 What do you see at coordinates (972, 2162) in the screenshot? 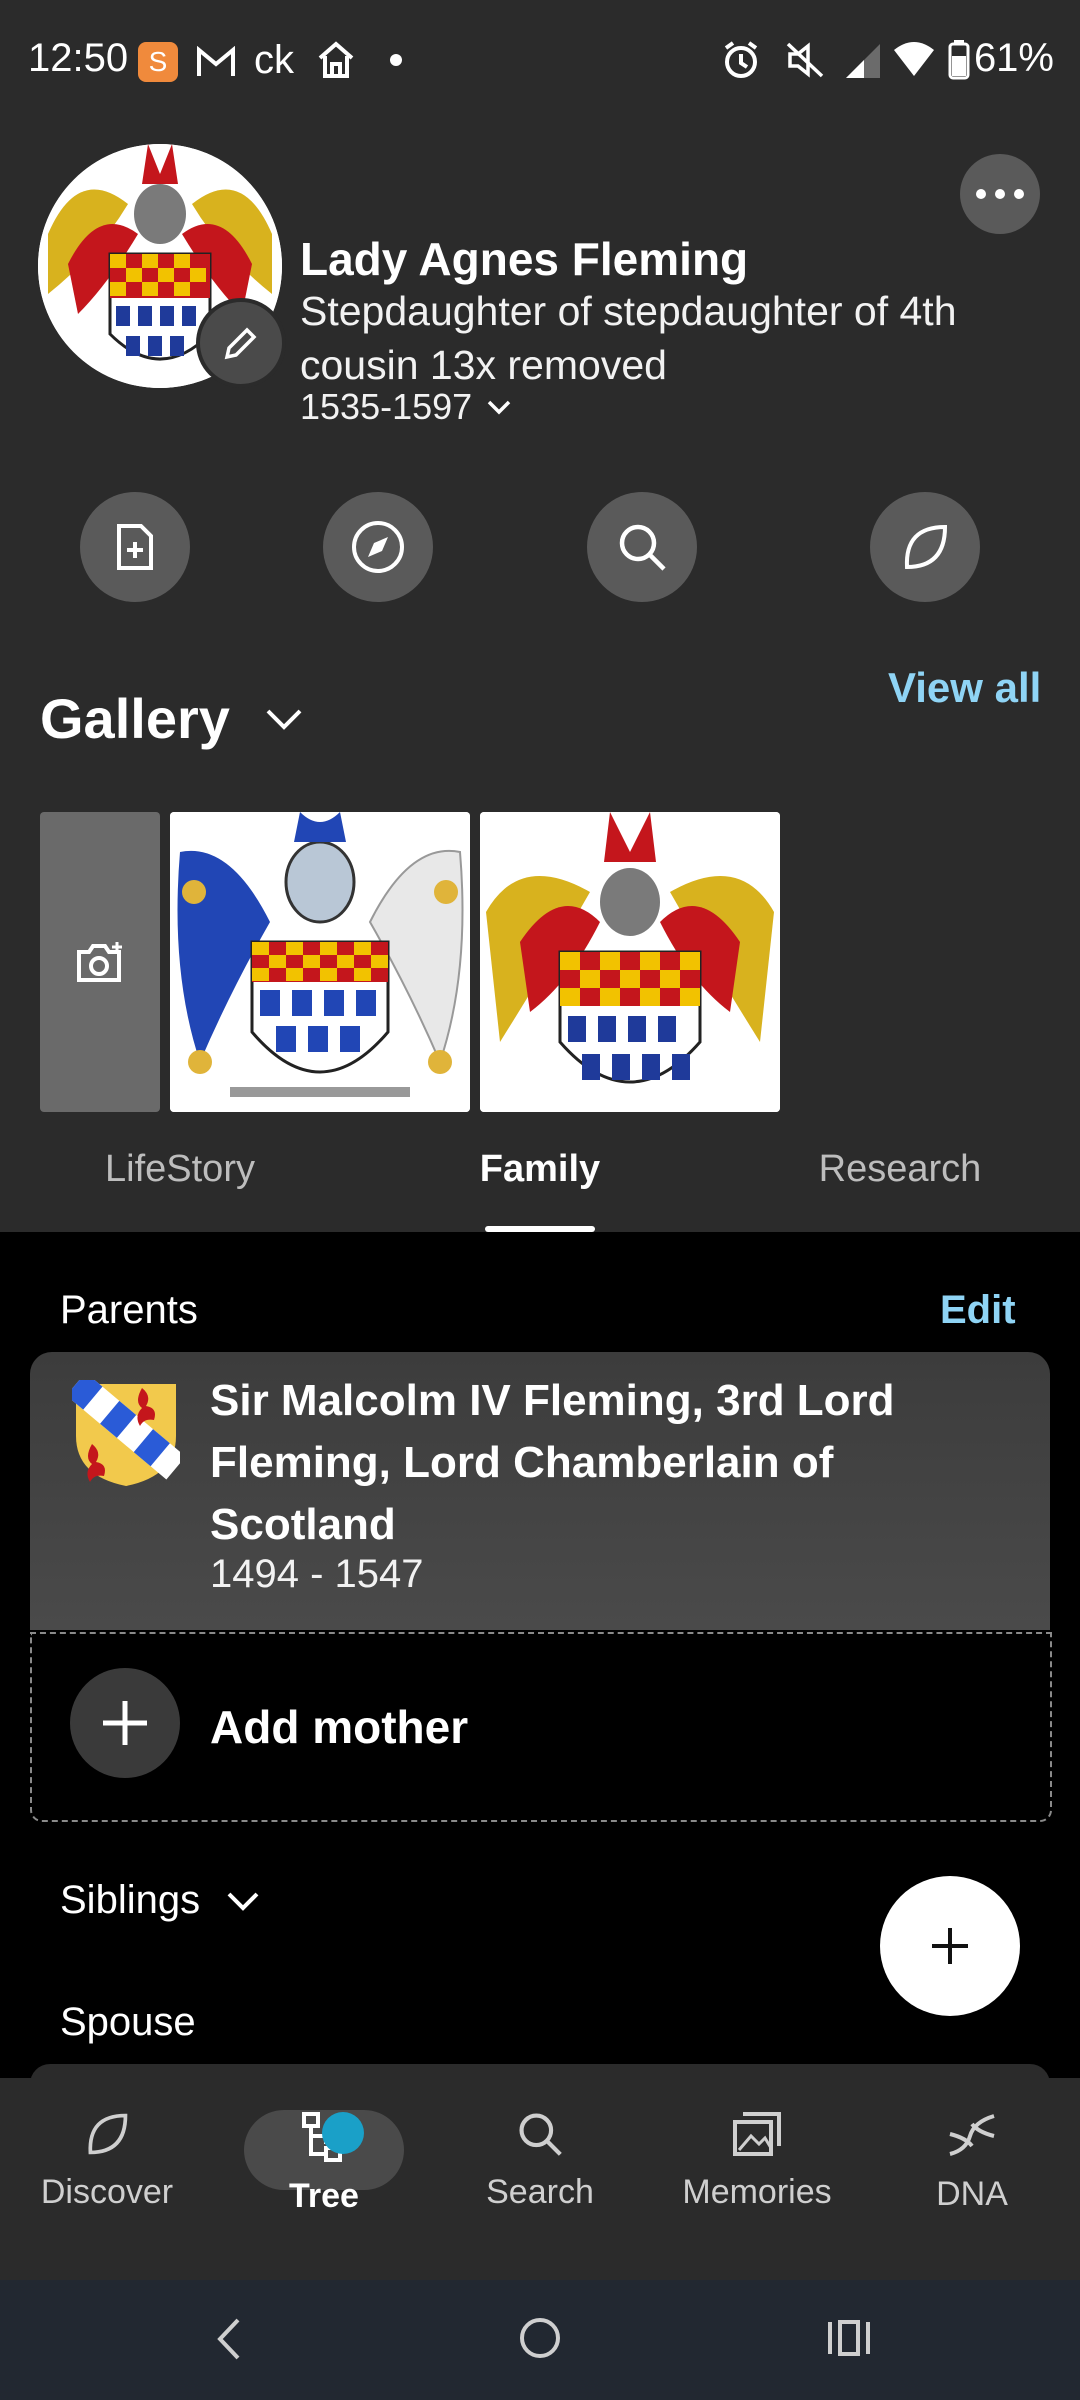
I see `nav-dna: DNA` at bounding box center [972, 2162].